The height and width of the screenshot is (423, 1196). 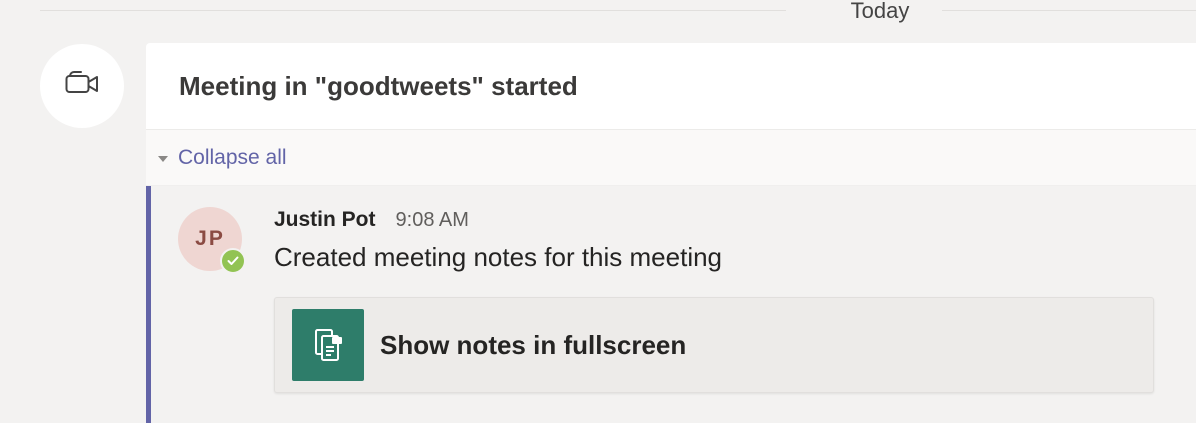 What do you see at coordinates (325, 220) in the screenshot?
I see `author-name: Justin Pot` at bounding box center [325, 220].